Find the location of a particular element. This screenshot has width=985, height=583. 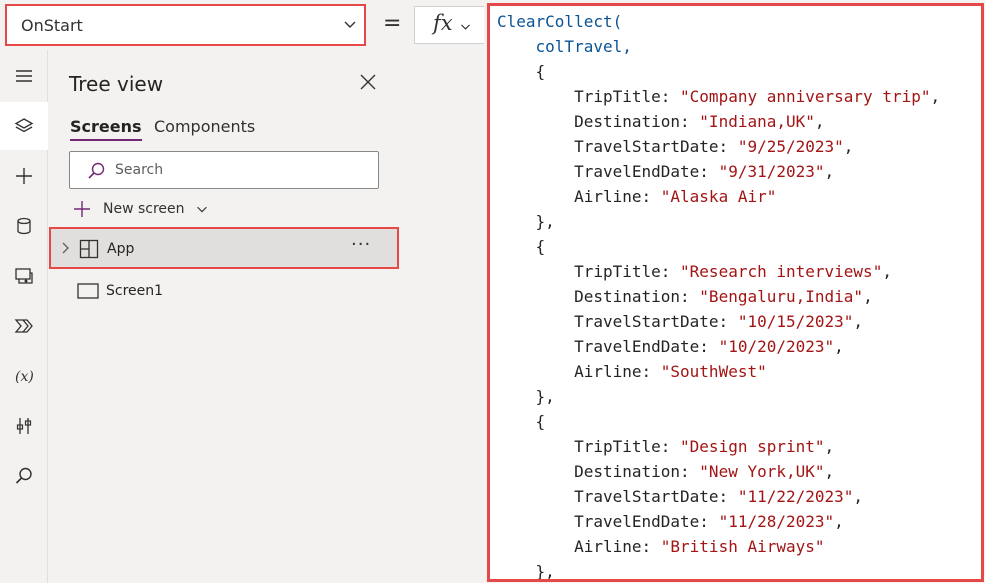

layers-icon is located at coordinates (24, 125).